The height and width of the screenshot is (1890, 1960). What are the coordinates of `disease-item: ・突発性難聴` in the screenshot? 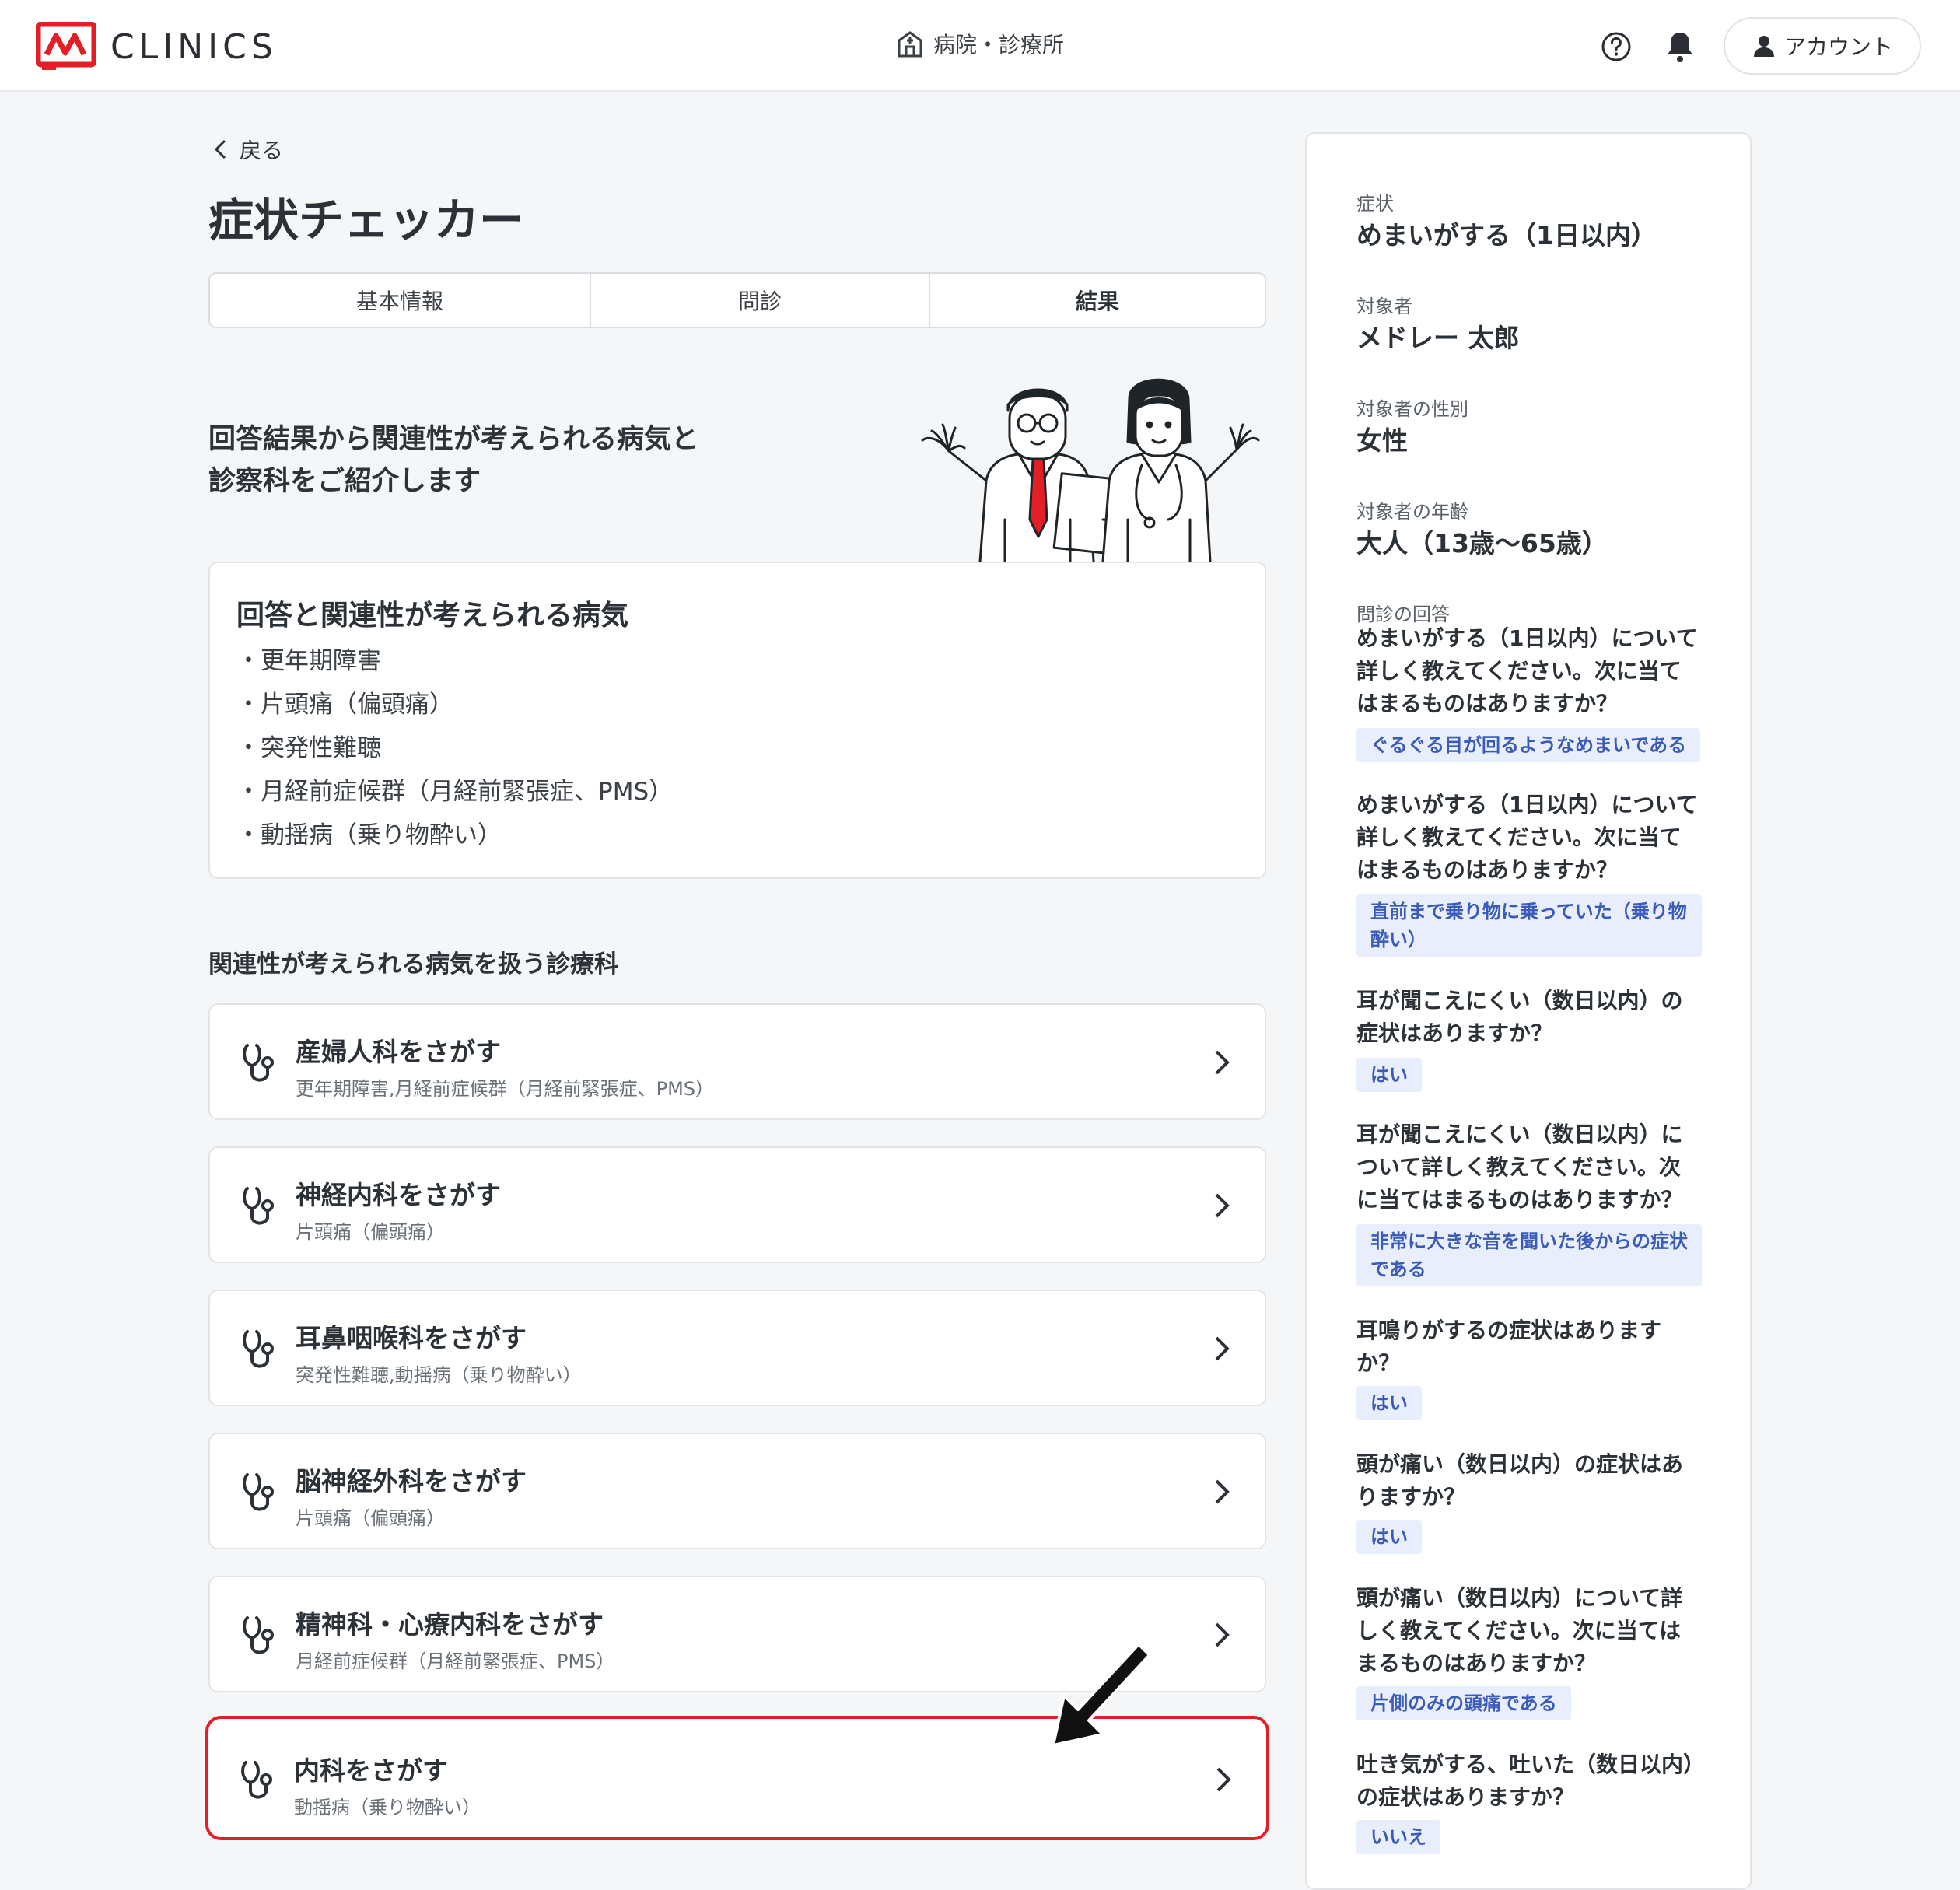 It's located at (308, 748).